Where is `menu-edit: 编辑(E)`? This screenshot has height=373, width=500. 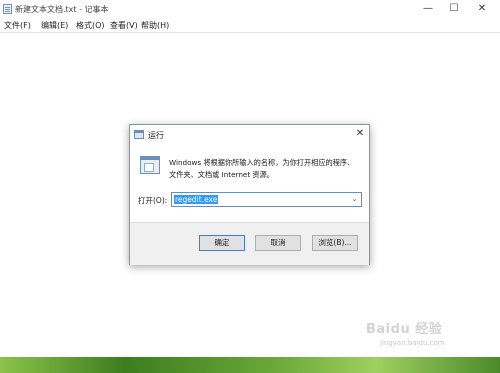
menu-edit: 编辑(E) is located at coordinates (54, 25).